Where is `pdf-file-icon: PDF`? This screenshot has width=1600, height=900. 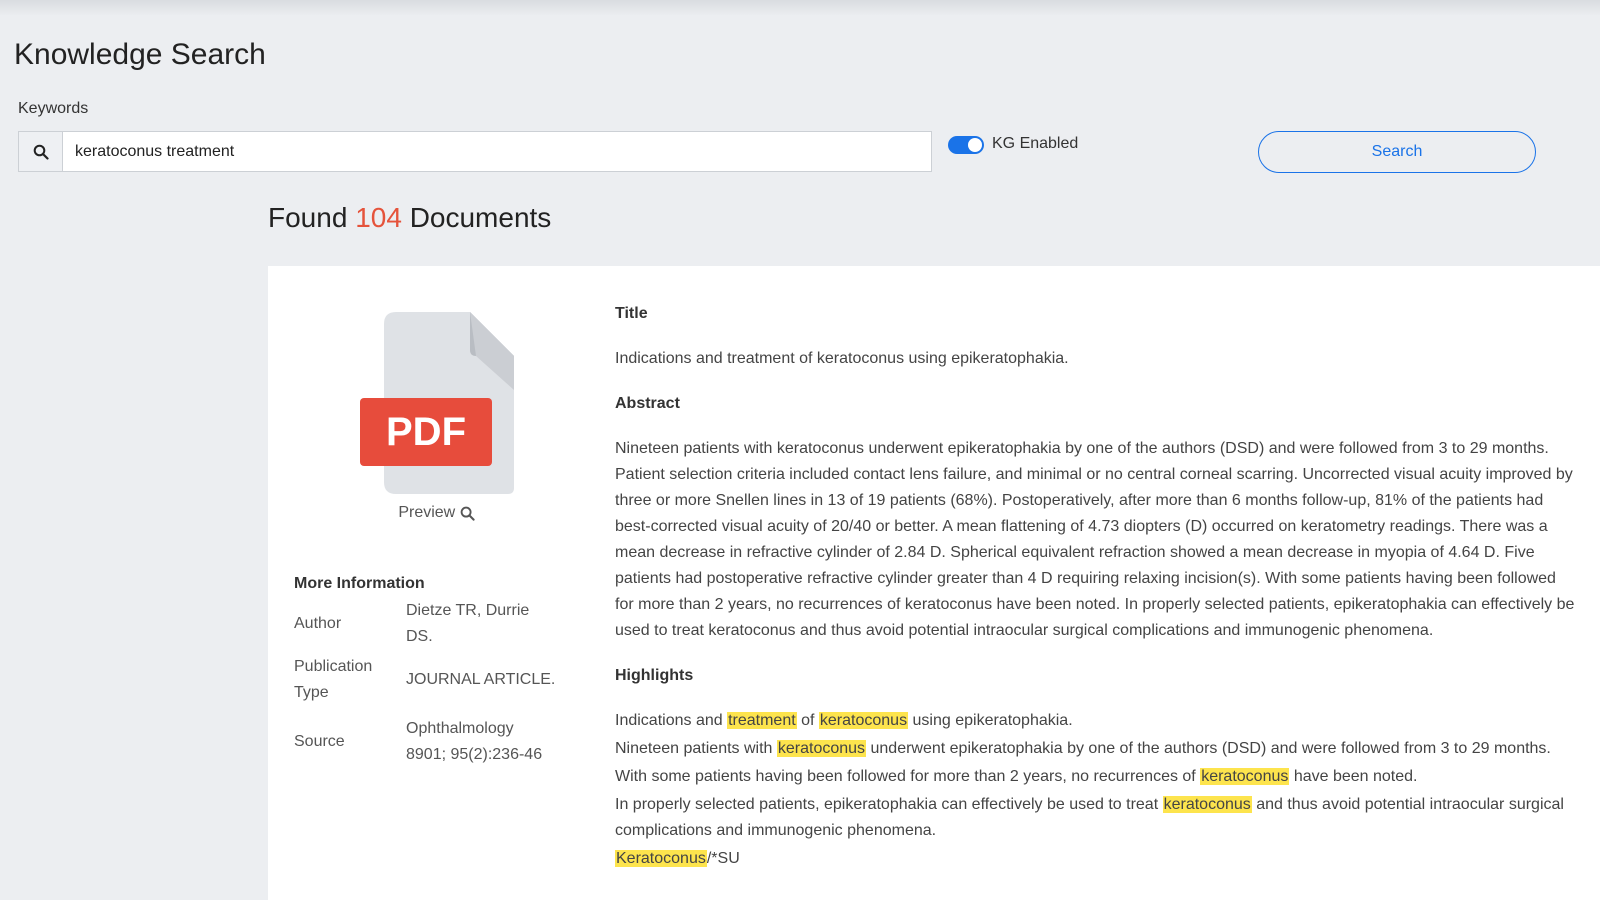
pdf-file-icon: PDF is located at coordinates (440, 403).